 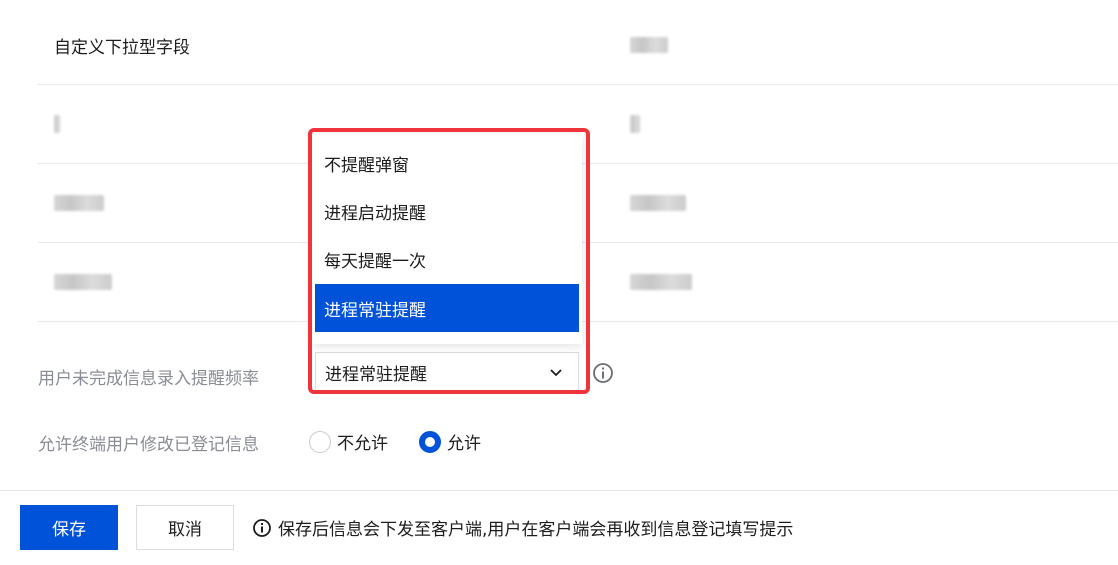 I want to click on radio-circle-checked, so click(x=430, y=441).